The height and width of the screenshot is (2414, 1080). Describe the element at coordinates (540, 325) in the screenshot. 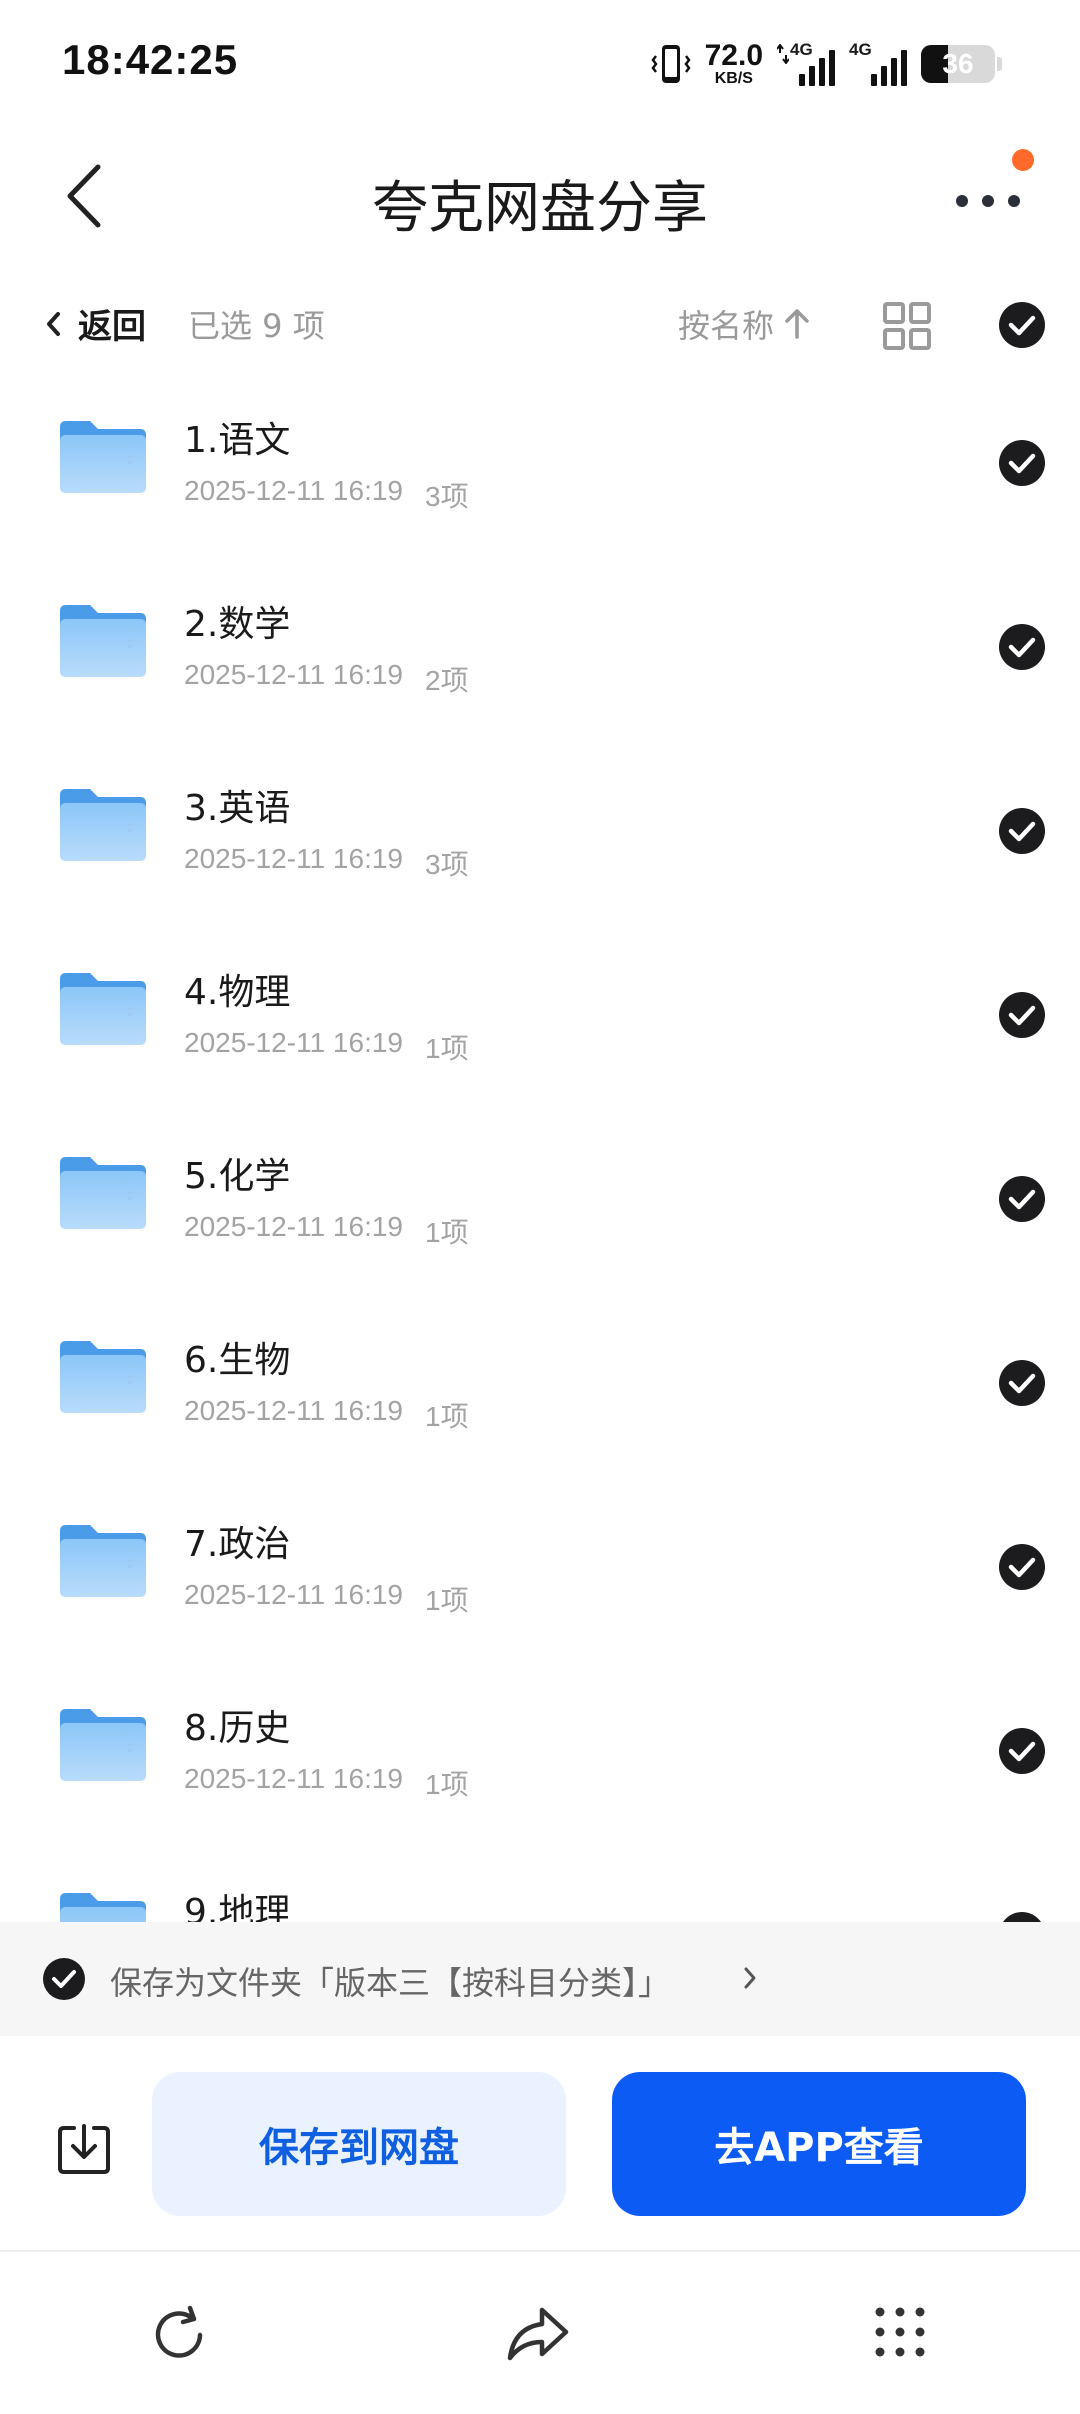

I see `selection-toolbar: 返回 已选 9 项 按名称` at that location.